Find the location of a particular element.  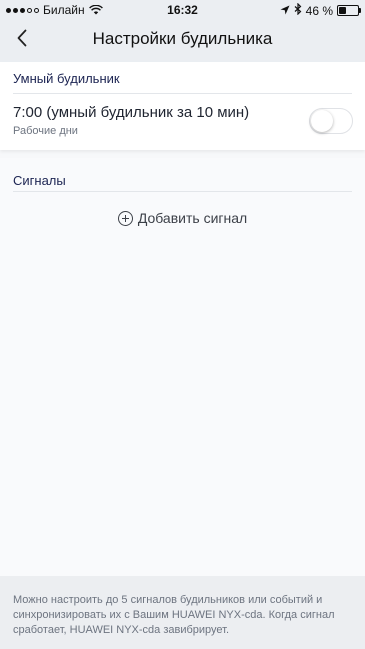

add-signal-label: Добавить сигнал is located at coordinates (192, 218).